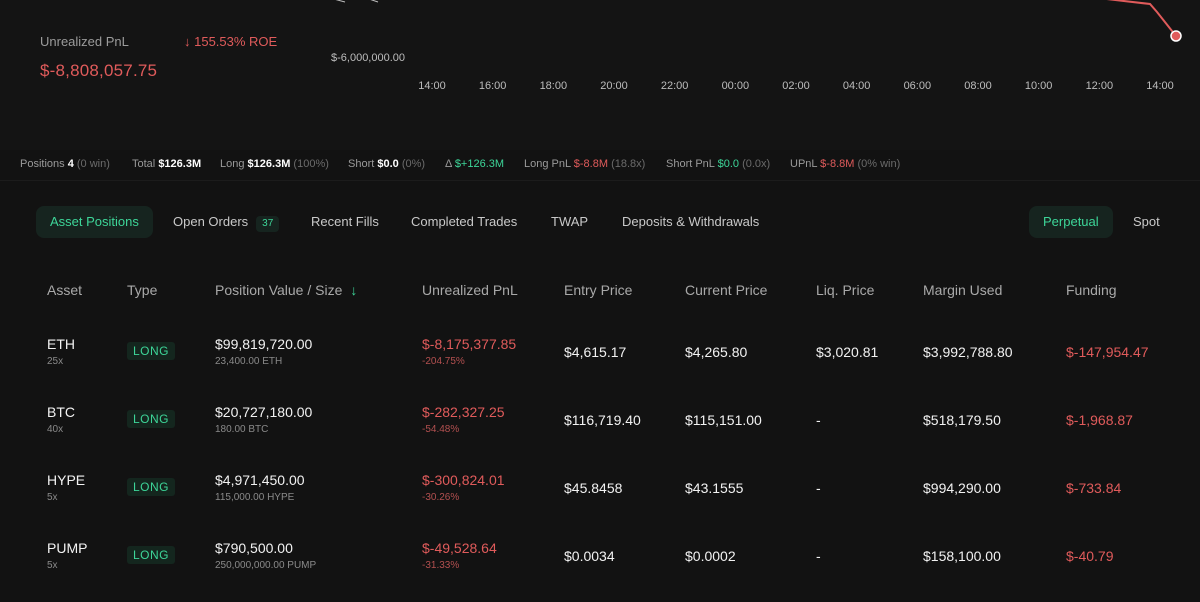 Image resolution: width=1200 pixels, height=602 pixels. Describe the element at coordinates (61, 344) in the screenshot. I see `asset-symbol: ETH` at that location.